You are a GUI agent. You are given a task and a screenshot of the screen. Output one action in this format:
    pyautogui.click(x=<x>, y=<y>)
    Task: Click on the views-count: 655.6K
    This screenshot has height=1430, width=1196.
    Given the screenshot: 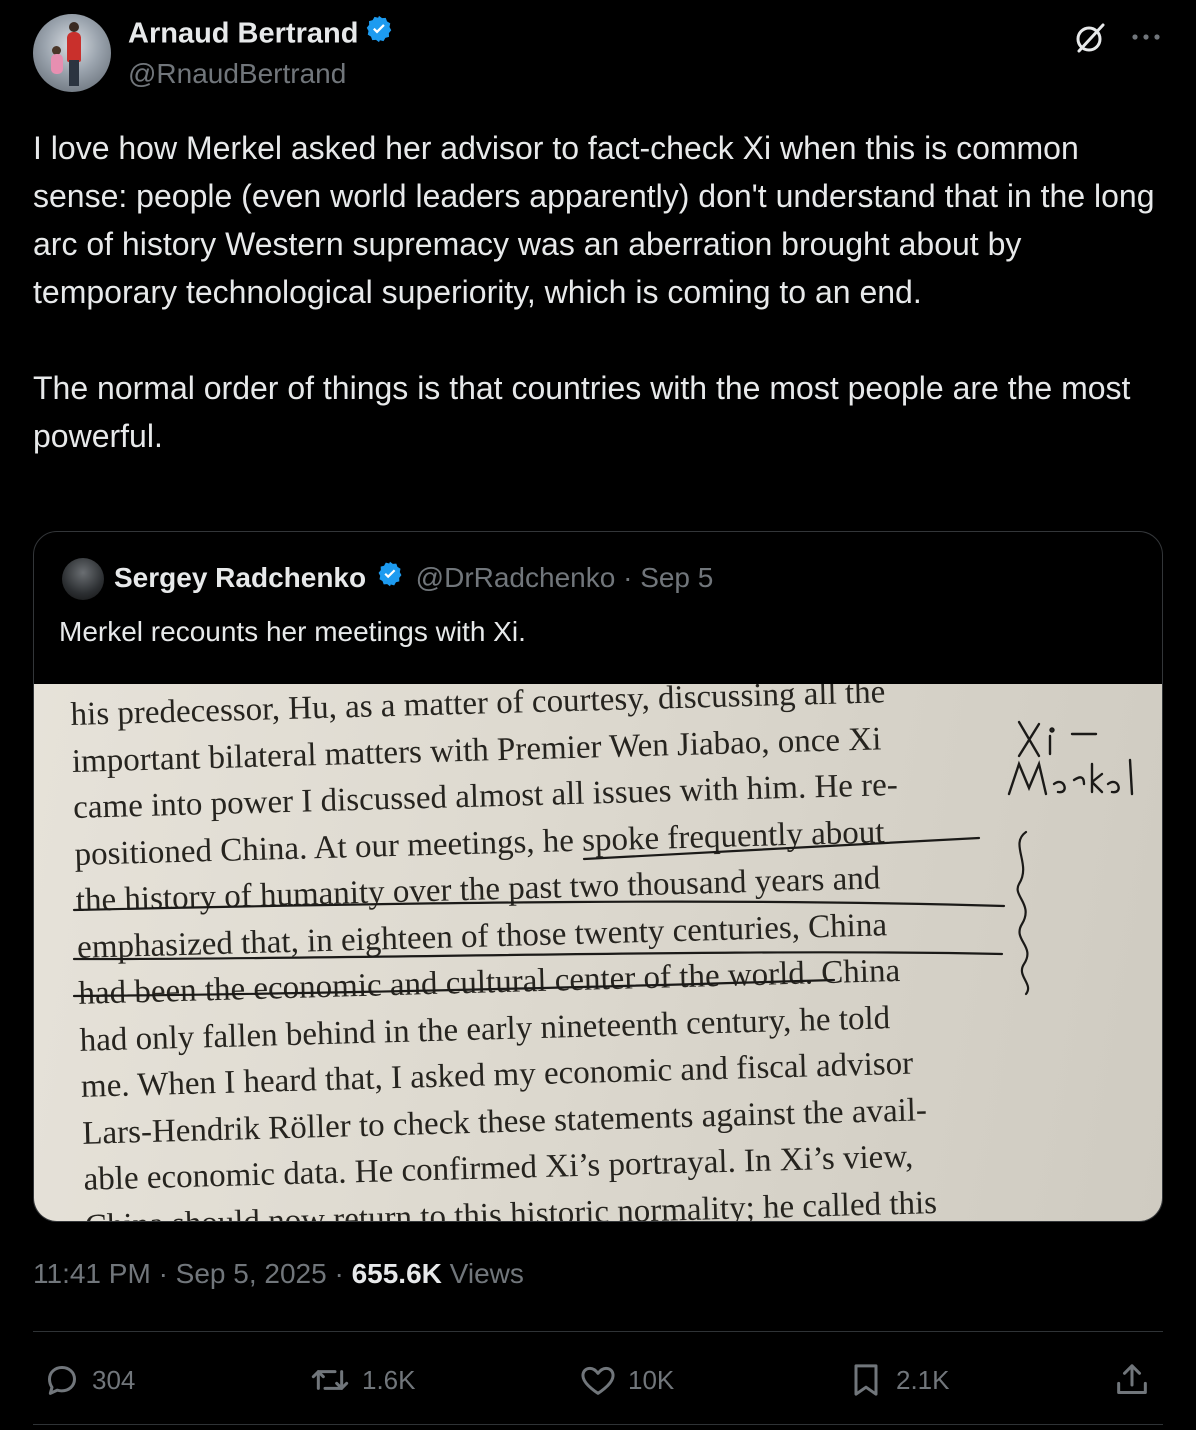 What is the action you would take?
    pyautogui.click(x=396, y=1273)
    